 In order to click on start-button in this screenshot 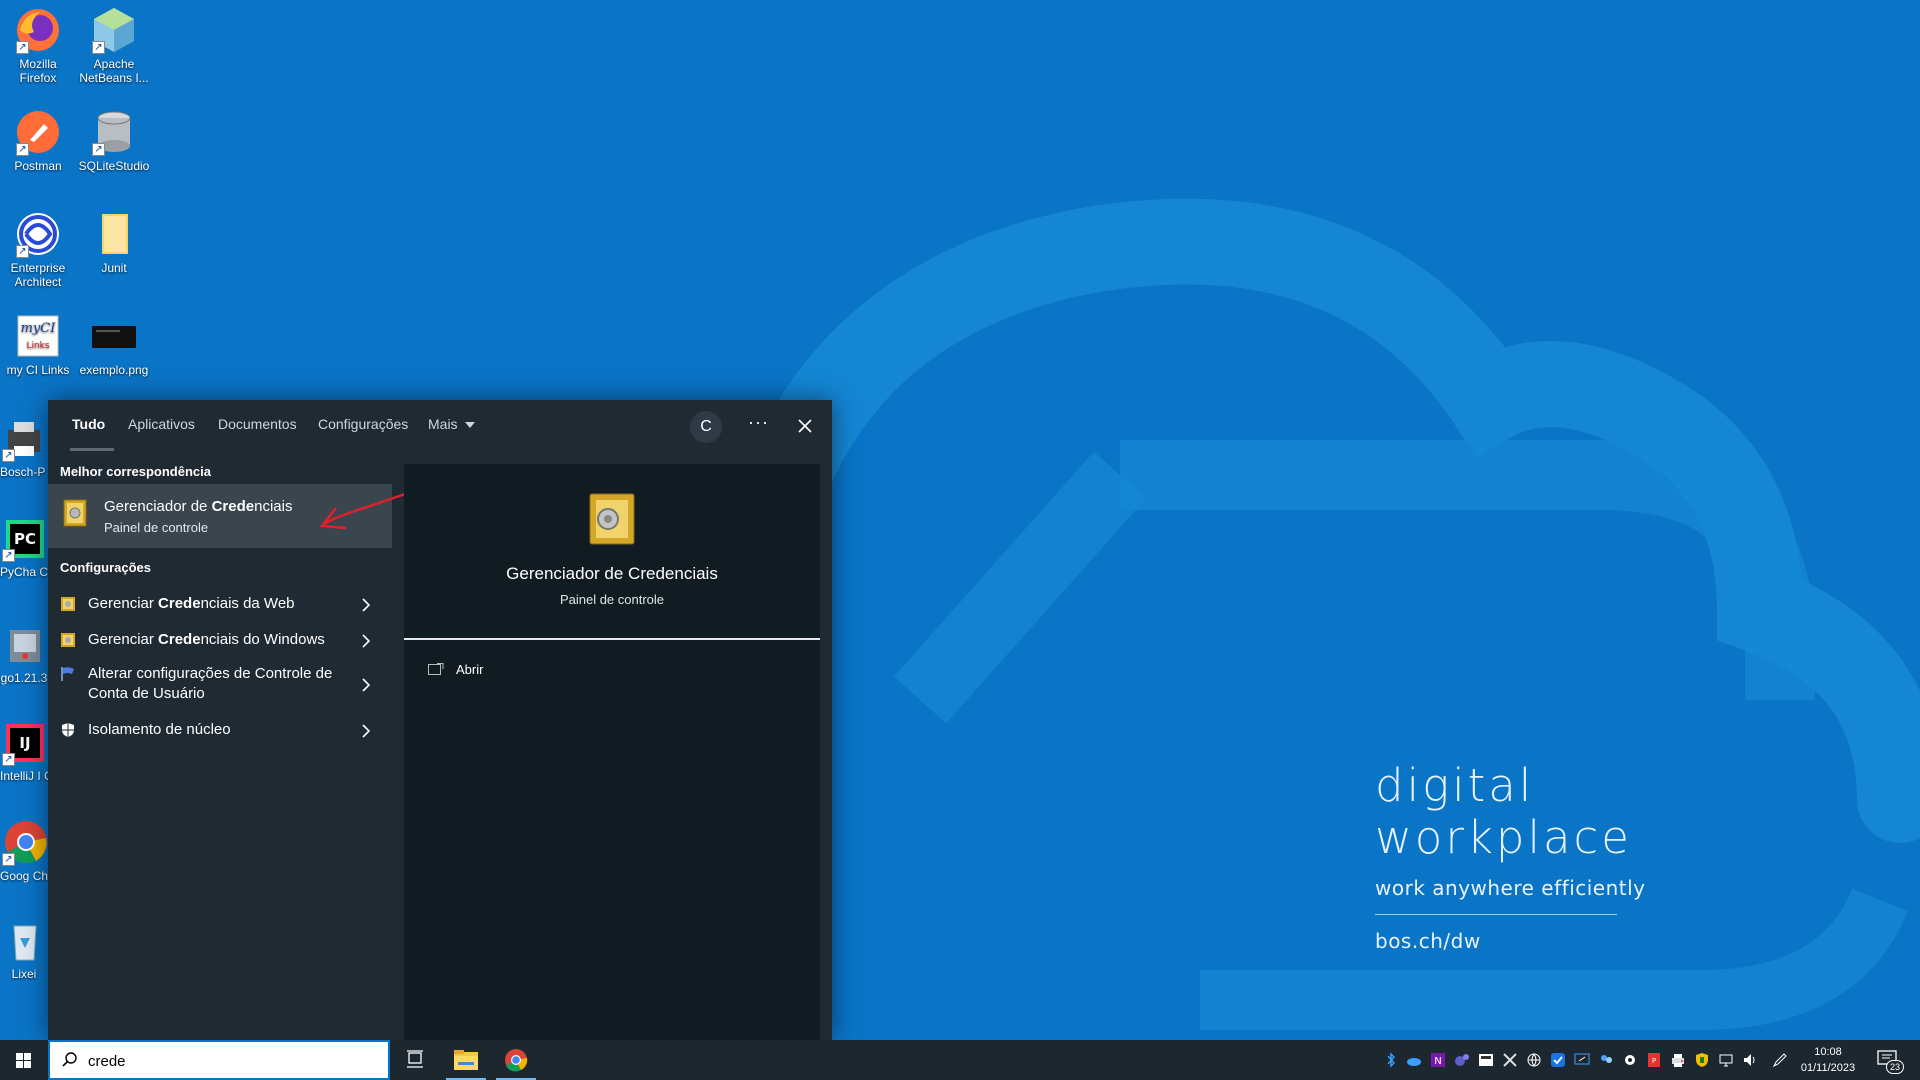, I will do `click(24, 1060)`.